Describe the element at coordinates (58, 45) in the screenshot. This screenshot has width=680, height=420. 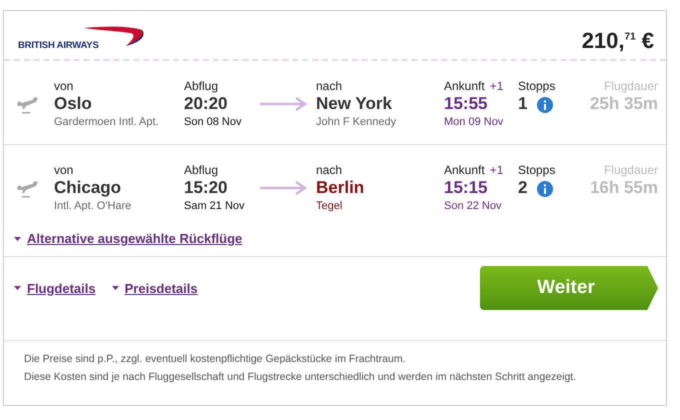
I see `airline-name: BRITISH AIRWAYS` at that location.